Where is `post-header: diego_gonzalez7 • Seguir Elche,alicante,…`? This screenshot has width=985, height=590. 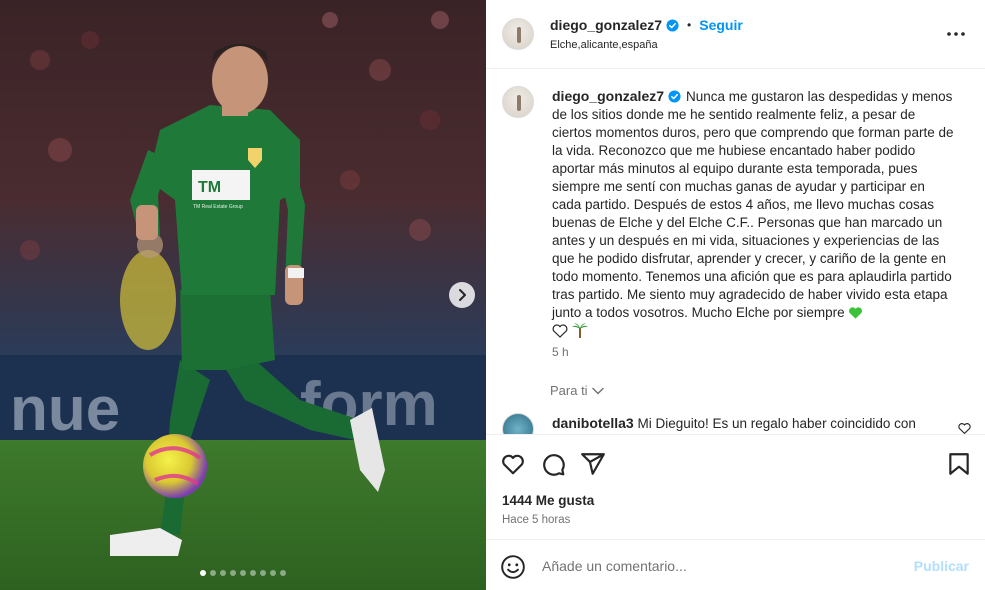
post-header: diego_gonzalez7 • Seguir Elche,alicante,… is located at coordinates (735, 34).